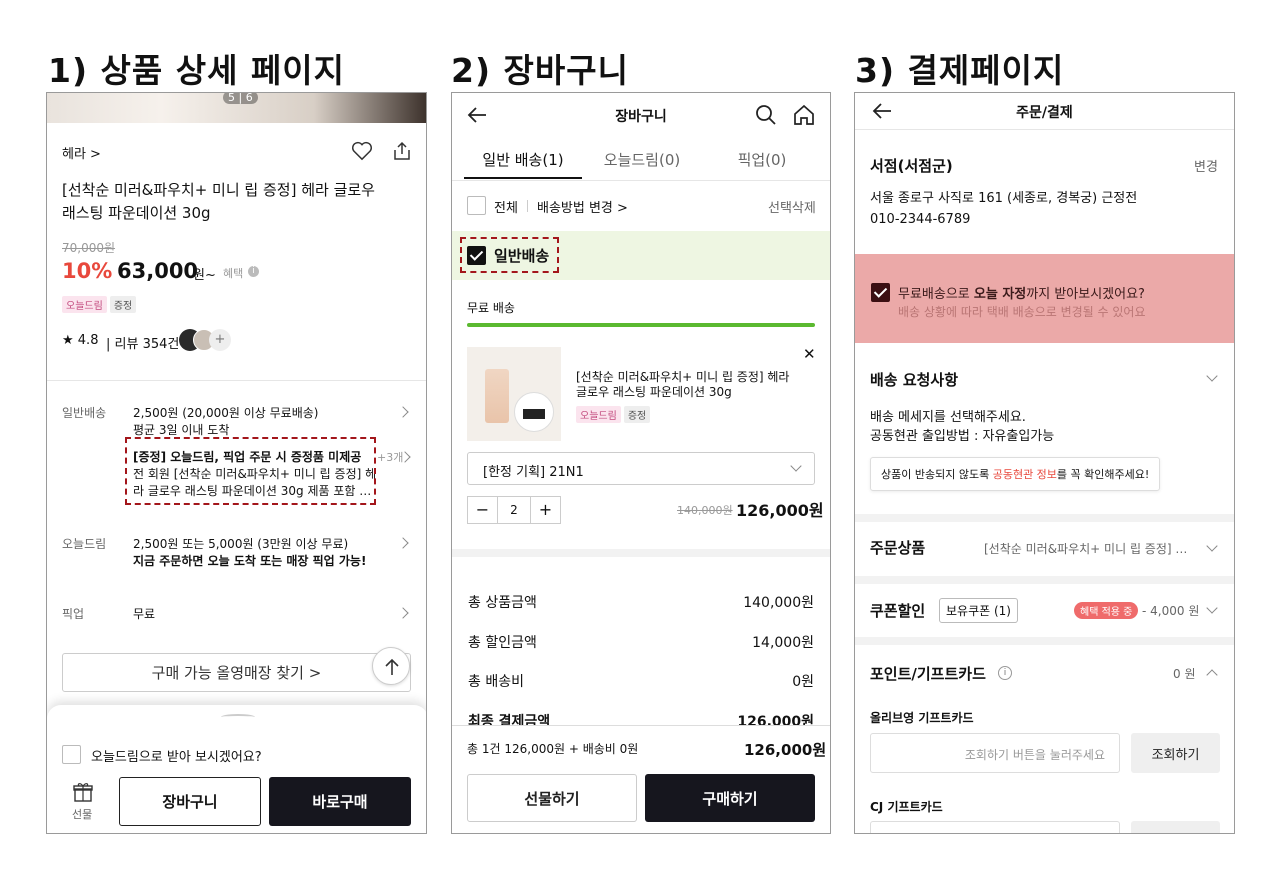  What do you see at coordinates (1206, 165) in the screenshot?
I see `change-address-button: 변경` at bounding box center [1206, 165].